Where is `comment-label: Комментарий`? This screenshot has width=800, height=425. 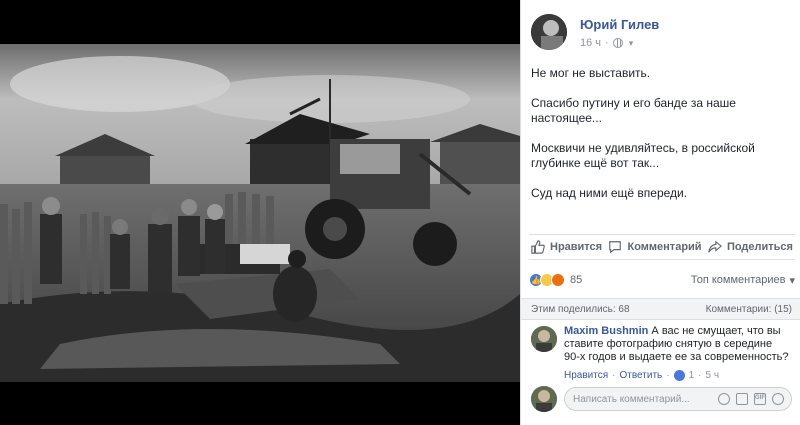 comment-label: Комментарий is located at coordinates (664, 247).